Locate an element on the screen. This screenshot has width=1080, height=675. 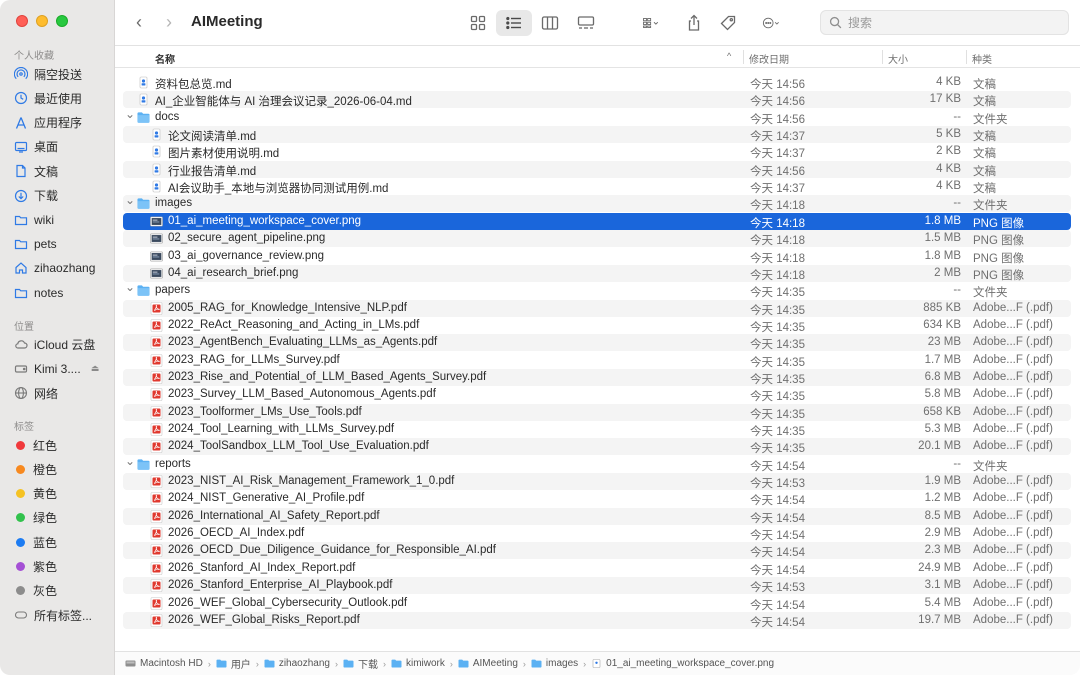
sidebar-item-3: 桌面 is located at coordinates (36, 147).